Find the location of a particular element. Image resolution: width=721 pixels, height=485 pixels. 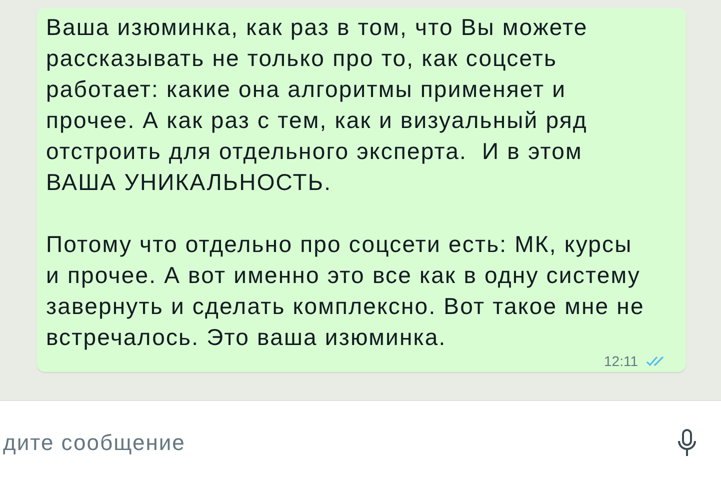

message-time: 12:11 is located at coordinates (621, 361).